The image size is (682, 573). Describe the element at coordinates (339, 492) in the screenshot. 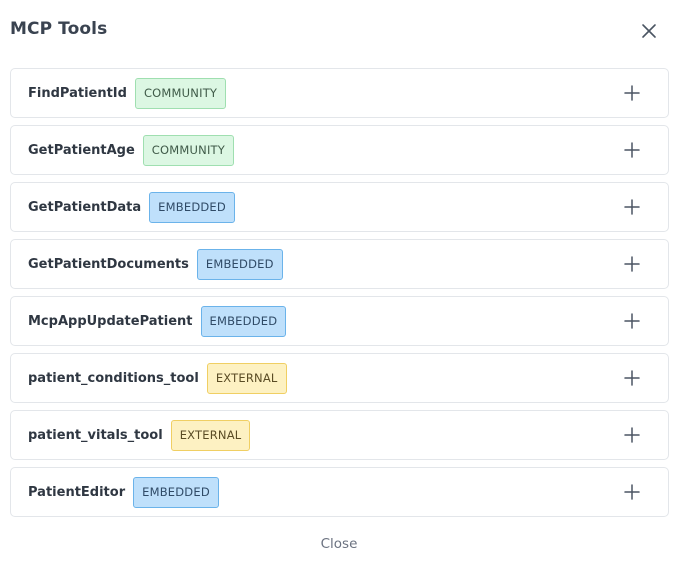

I see `tool-row: PatientEditor EMBEDDED` at that location.